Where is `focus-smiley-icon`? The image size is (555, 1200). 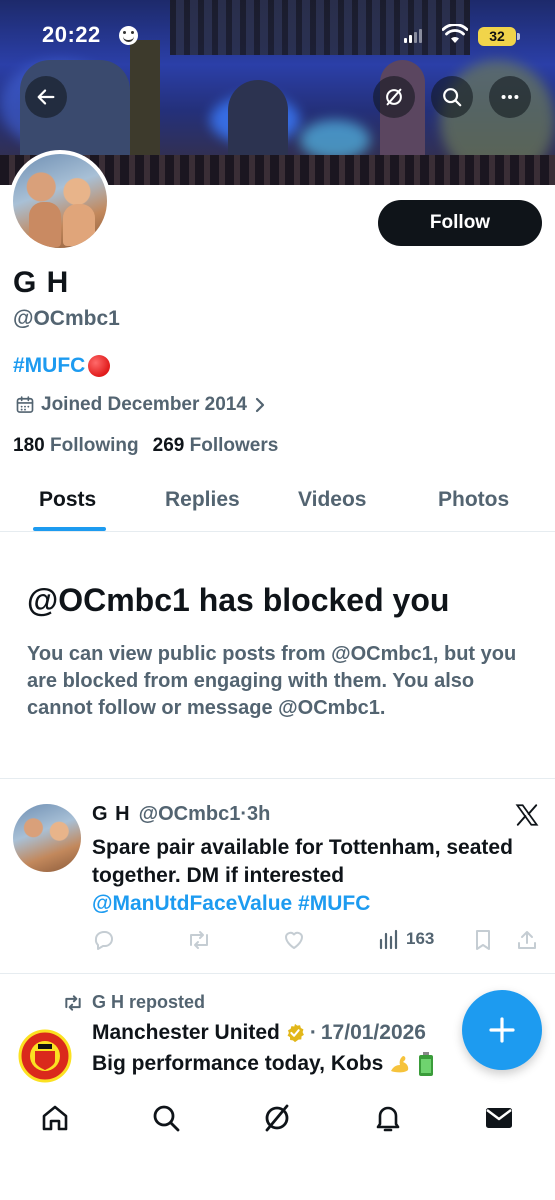
focus-smiley-icon is located at coordinates (128, 35).